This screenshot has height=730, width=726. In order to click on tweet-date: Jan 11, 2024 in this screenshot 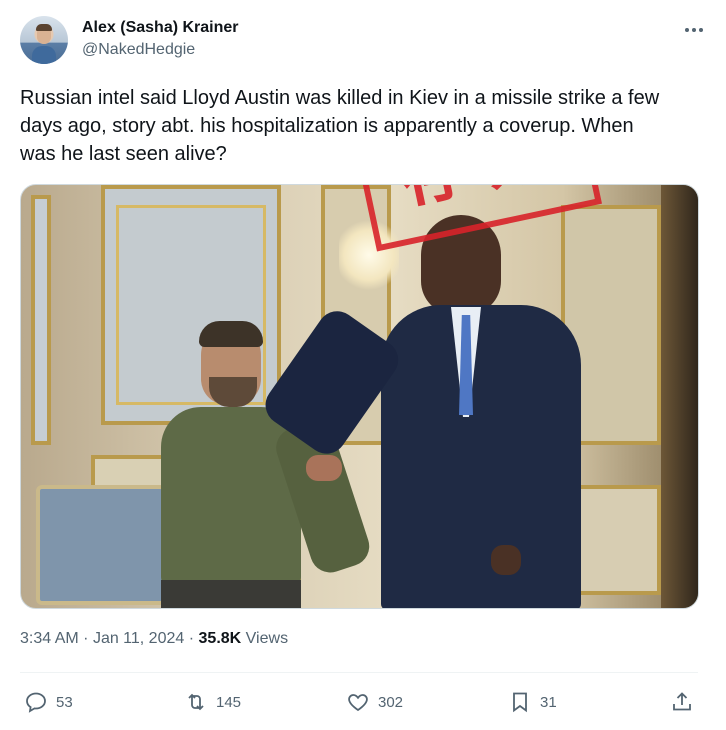, I will do `click(138, 638)`.